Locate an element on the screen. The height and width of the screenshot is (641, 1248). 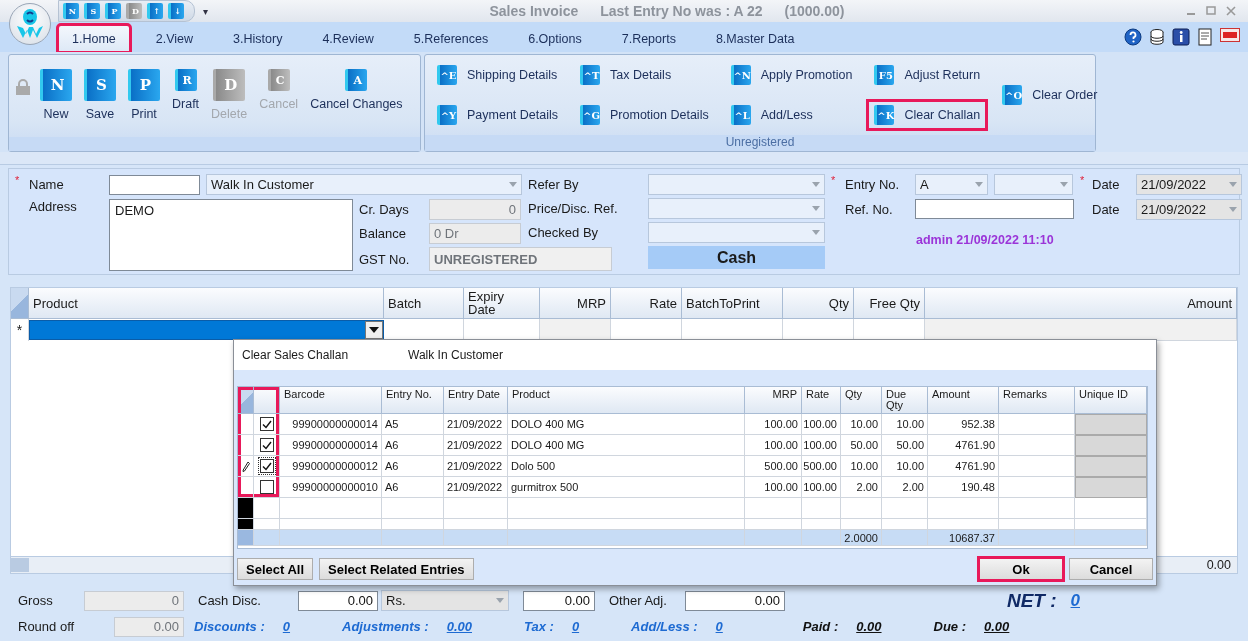
ribbon-button: R Draft is located at coordinates (186, 90).